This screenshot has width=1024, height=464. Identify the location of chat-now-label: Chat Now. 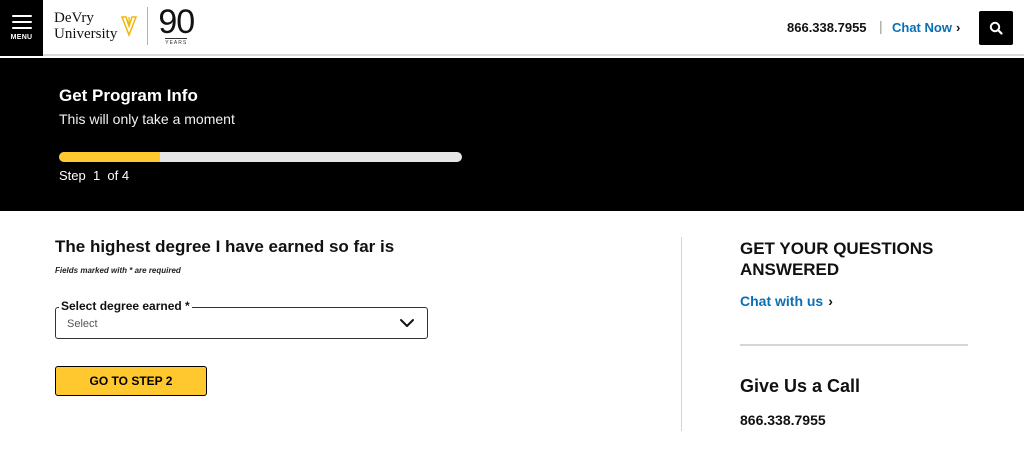
(922, 27).